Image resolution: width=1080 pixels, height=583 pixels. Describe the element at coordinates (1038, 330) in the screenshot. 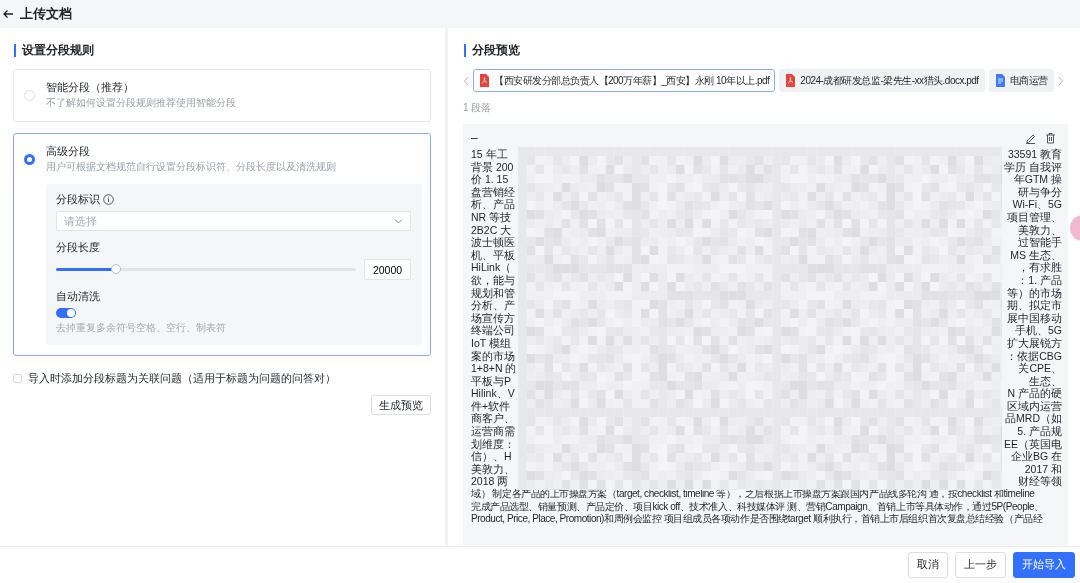

I see `text-fragment: 手机、5G` at that location.